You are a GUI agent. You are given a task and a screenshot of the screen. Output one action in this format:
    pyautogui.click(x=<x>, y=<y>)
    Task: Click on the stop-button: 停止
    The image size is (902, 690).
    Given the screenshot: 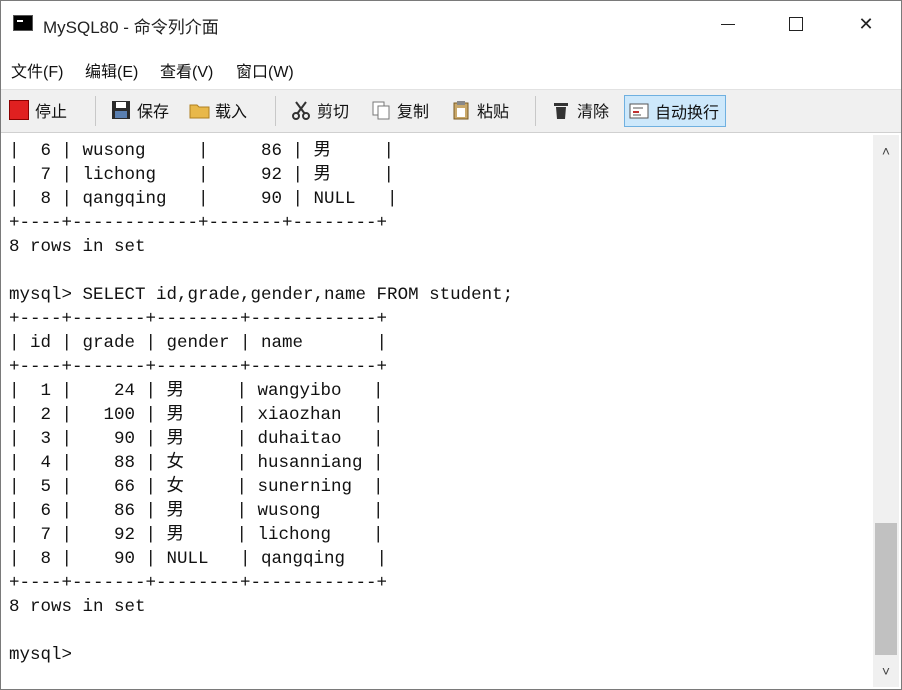 What is the action you would take?
    pyautogui.click(x=38, y=110)
    